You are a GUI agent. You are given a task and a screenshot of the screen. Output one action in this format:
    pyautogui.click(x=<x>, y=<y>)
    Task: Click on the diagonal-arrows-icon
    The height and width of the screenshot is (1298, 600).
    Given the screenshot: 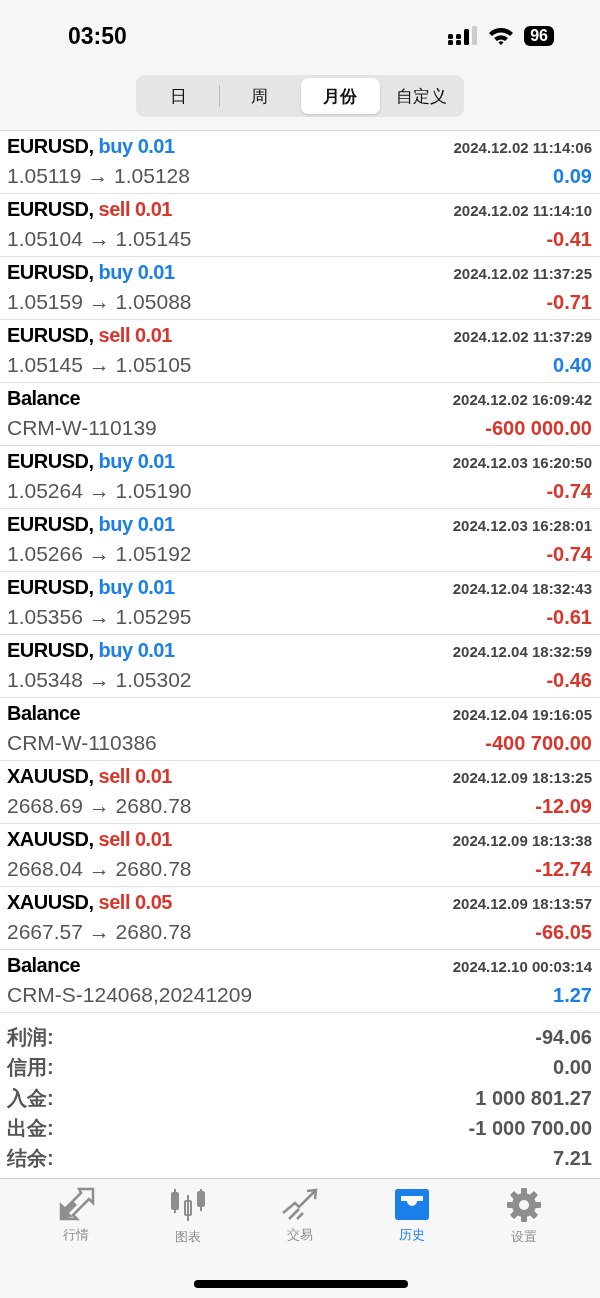 What is the action you would take?
    pyautogui.click(x=76, y=1204)
    